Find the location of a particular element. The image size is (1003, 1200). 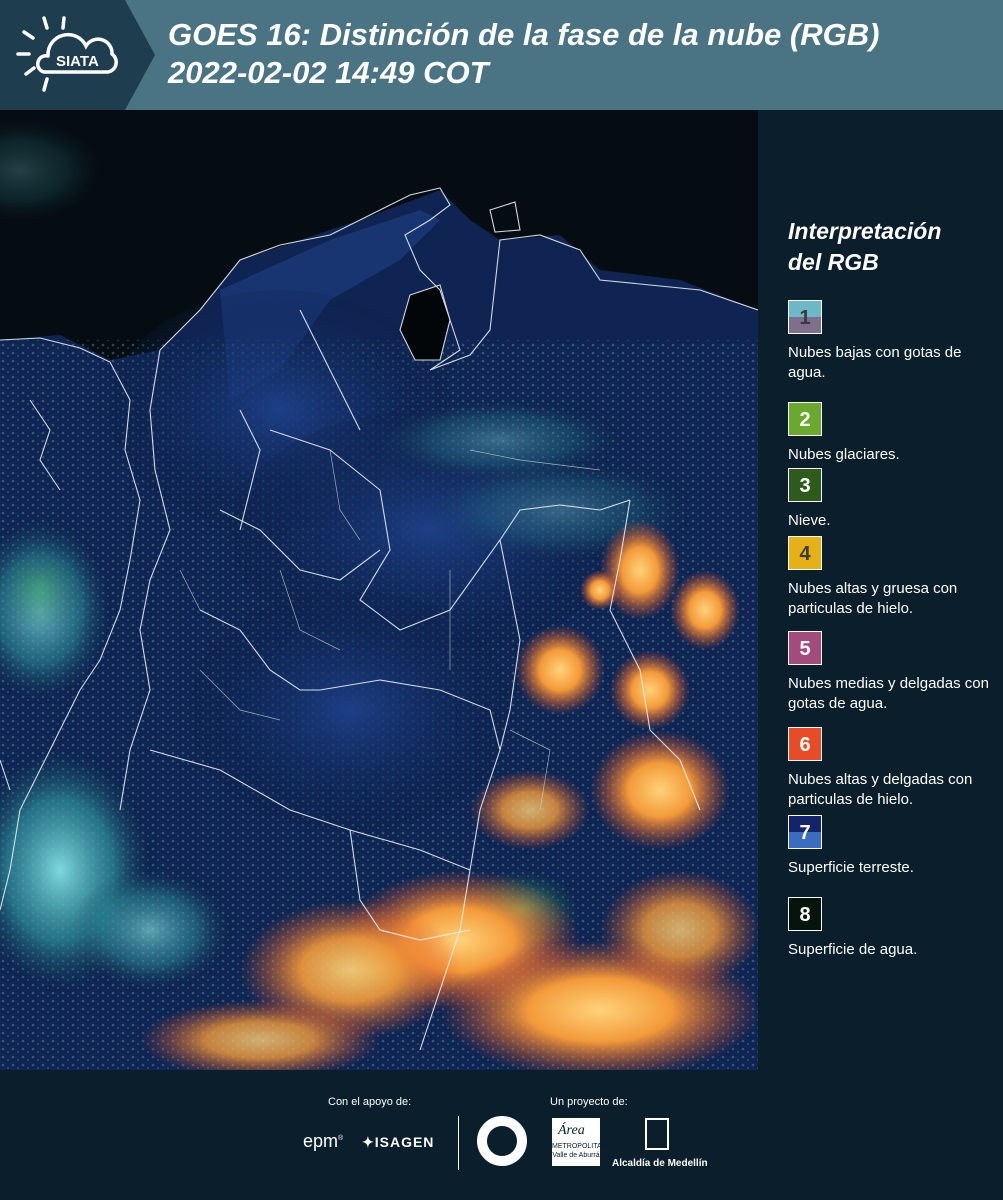

epm-logo: epm® is located at coordinates (323, 1141).